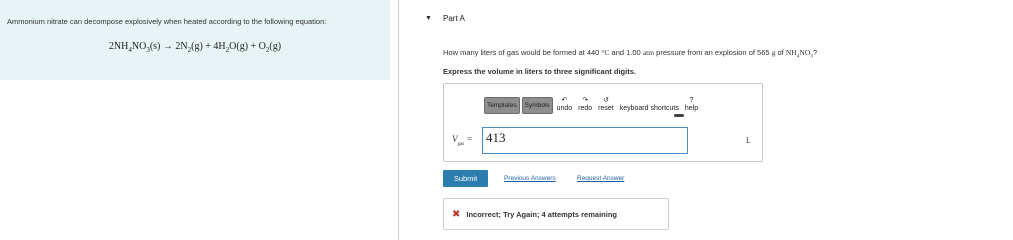 The width and height of the screenshot is (1013, 240). I want to click on redo-button: ↷ redo, so click(585, 105).